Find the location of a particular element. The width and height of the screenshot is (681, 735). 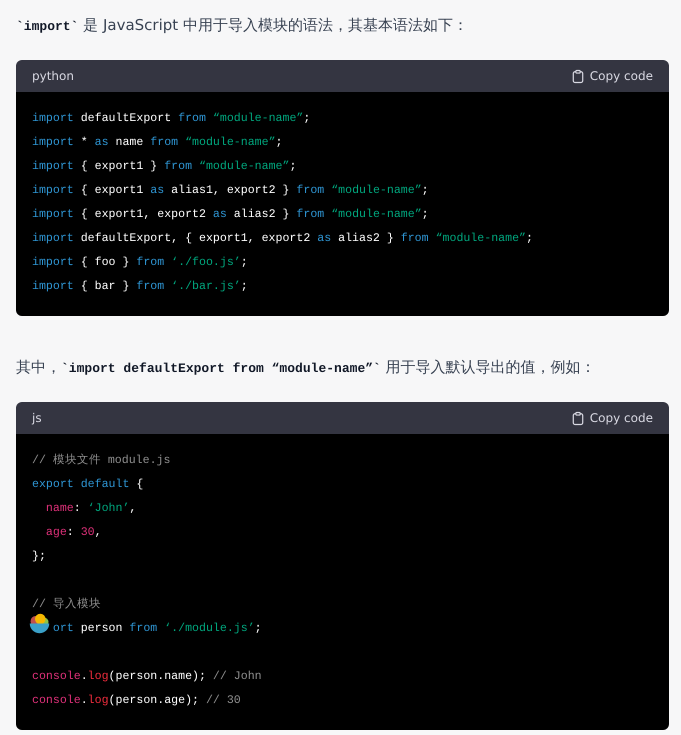

bowl-icon is located at coordinates (39, 623).